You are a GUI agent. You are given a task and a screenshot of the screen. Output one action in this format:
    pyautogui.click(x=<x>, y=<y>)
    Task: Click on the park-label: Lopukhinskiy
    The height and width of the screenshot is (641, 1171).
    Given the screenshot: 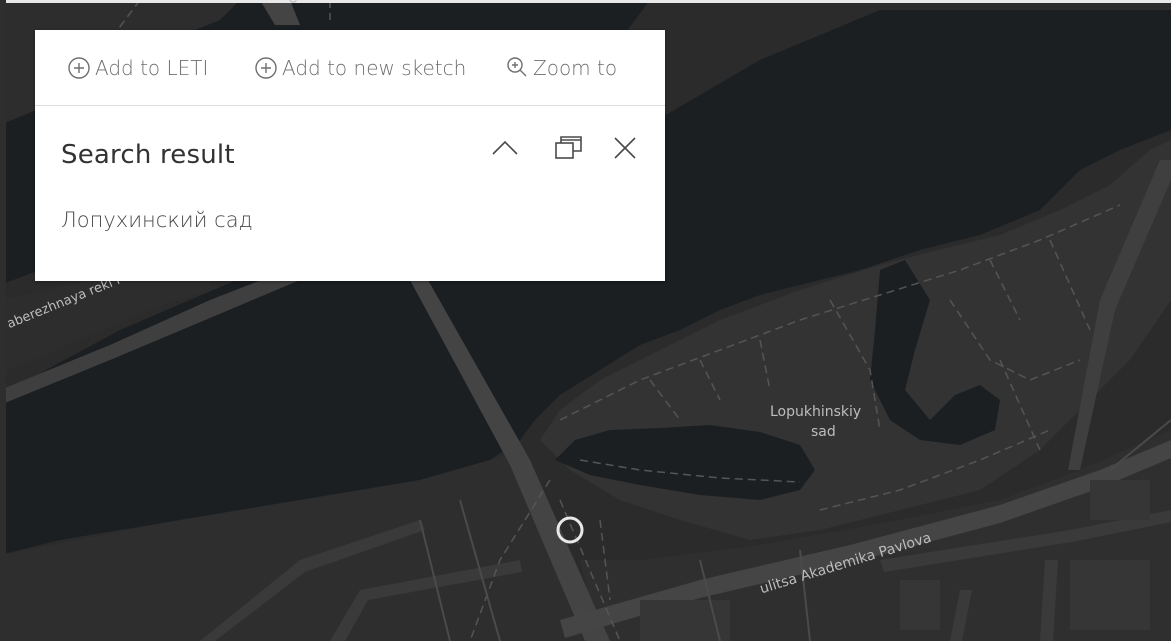 What is the action you would take?
    pyautogui.click(x=816, y=412)
    